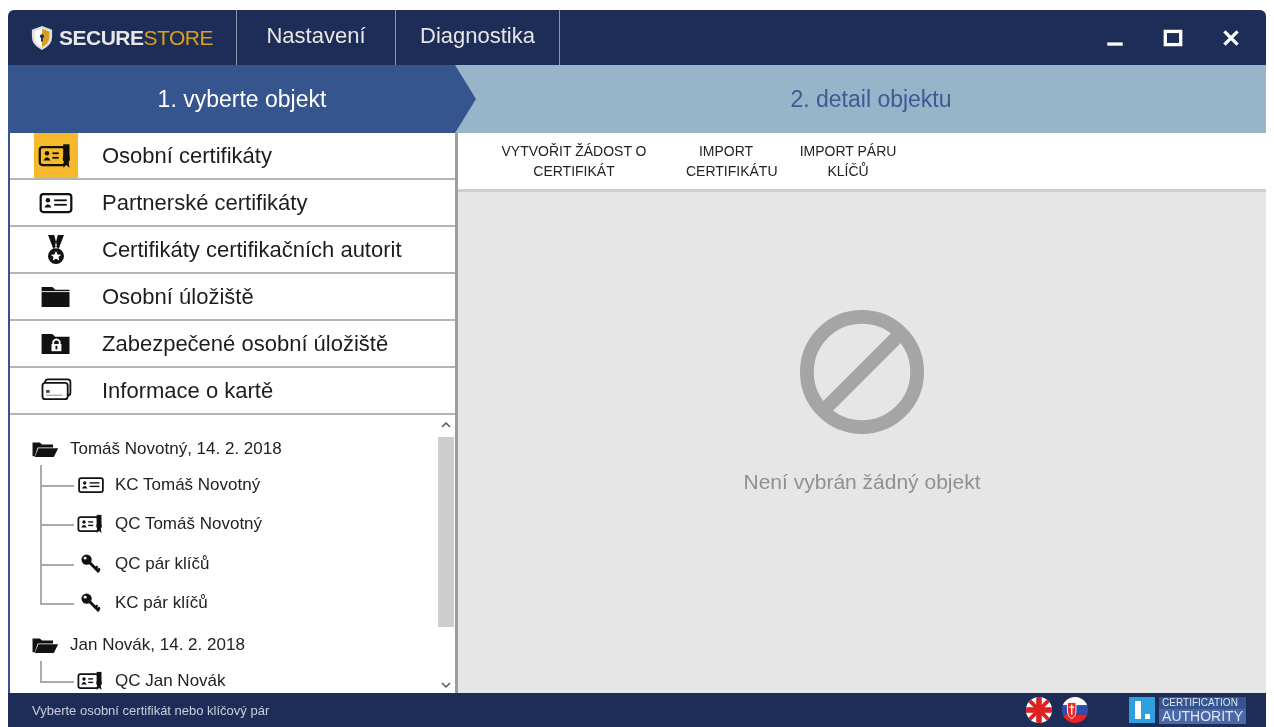  I want to click on ca-logo-text: CERTIFICATION, so click(1200, 702).